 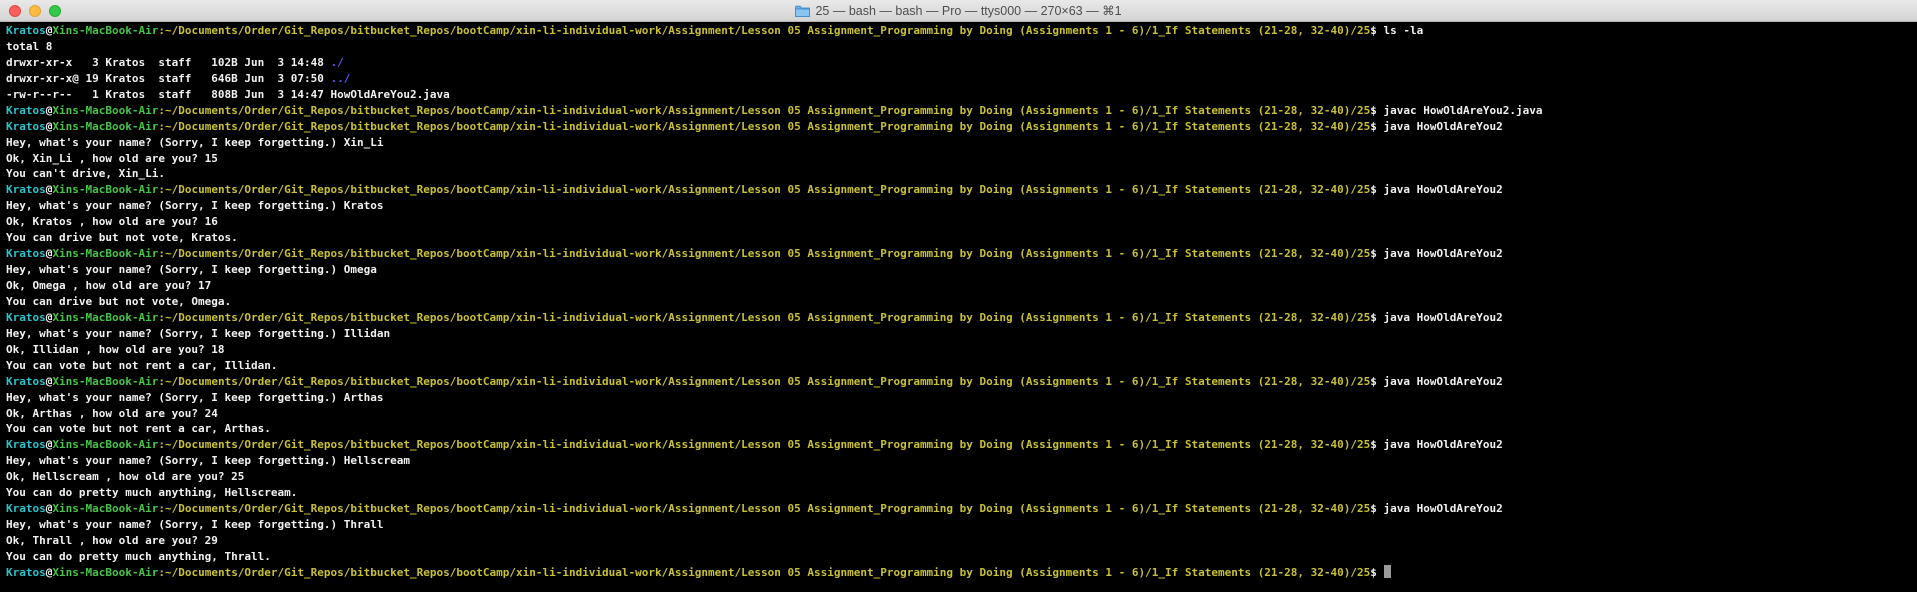 What do you see at coordinates (125, 477) in the screenshot?
I see `output-line: Ok, Hellscream , how old are you? 25` at bounding box center [125, 477].